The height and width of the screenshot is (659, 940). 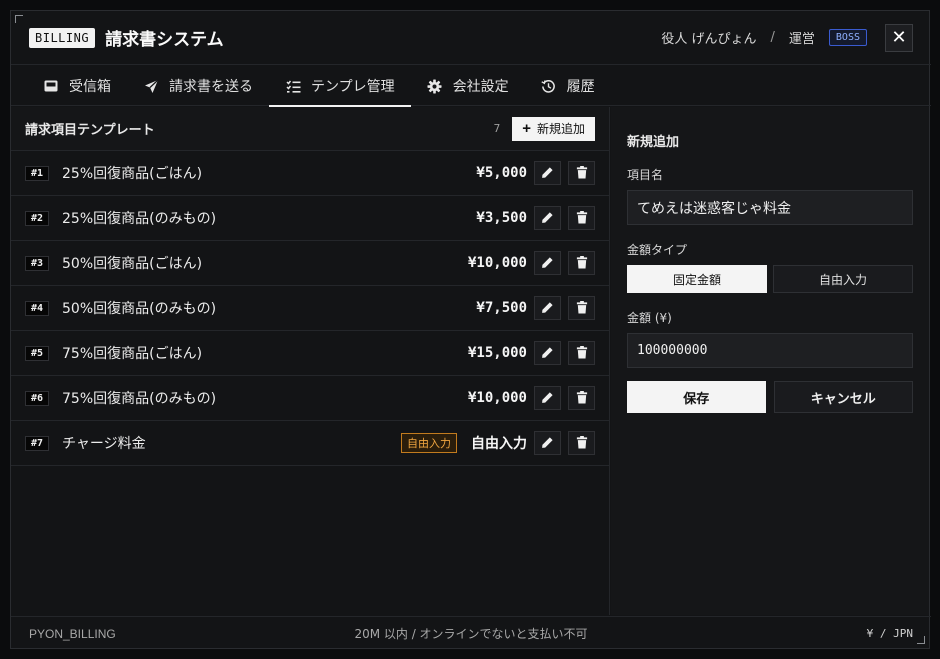 I want to click on add-new-button: + 新規追加, so click(x=553, y=128).